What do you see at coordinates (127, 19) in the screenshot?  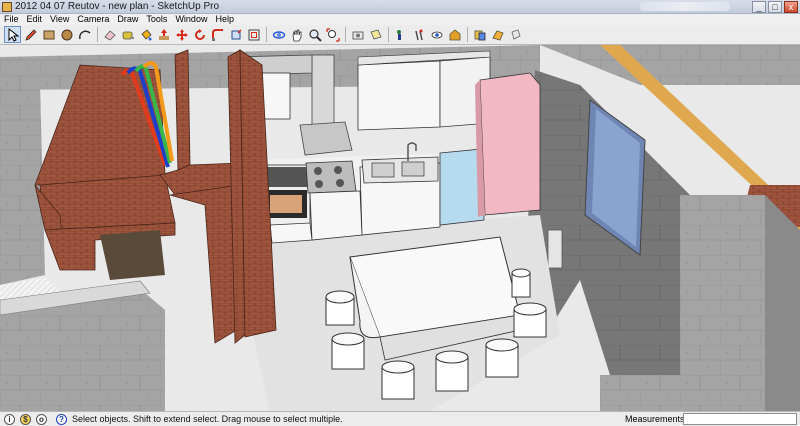 I see `menu-draw: Draw` at bounding box center [127, 19].